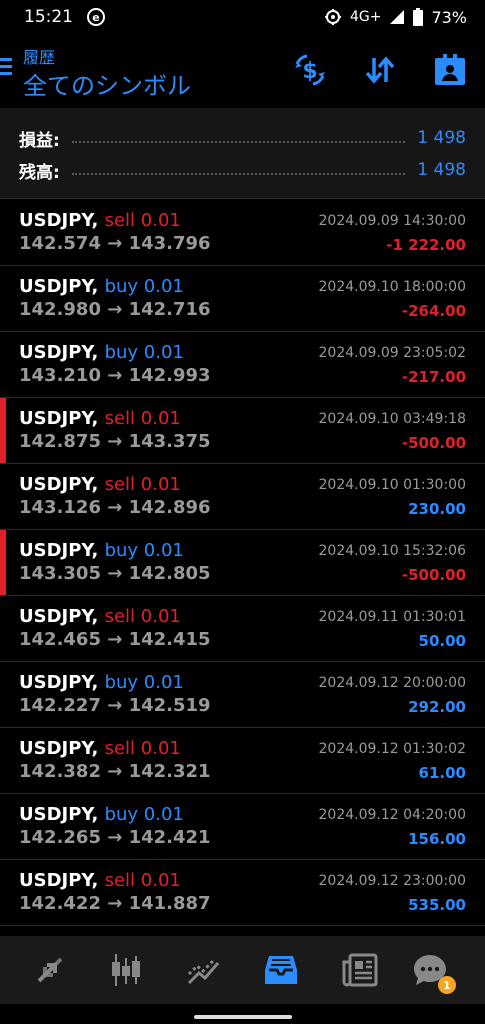  I want to click on nav-history, so click(281, 970).